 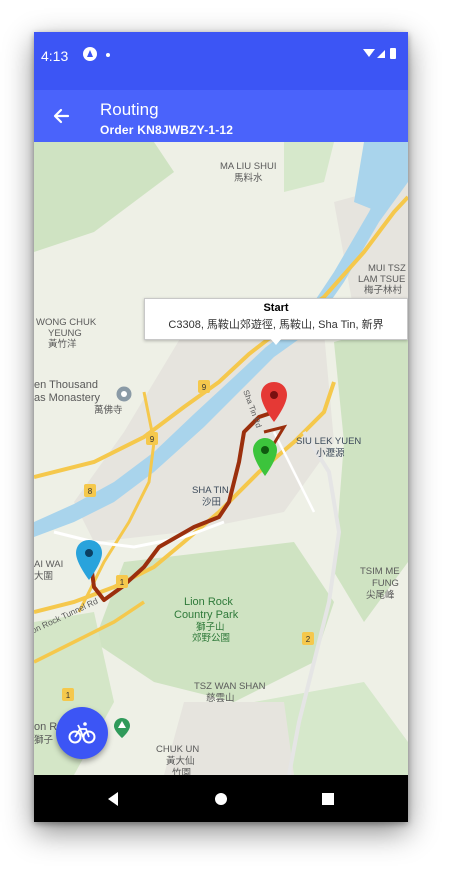 I want to click on map-label: 郊野公園, so click(x=211, y=638).